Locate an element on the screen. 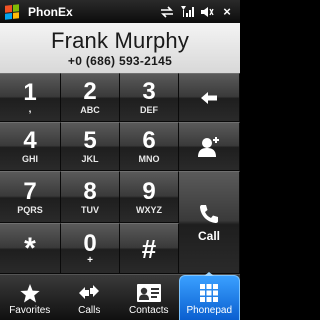 The width and height of the screenshot is (320, 320). tab-favorites: Favorites is located at coordinates (30, 297).